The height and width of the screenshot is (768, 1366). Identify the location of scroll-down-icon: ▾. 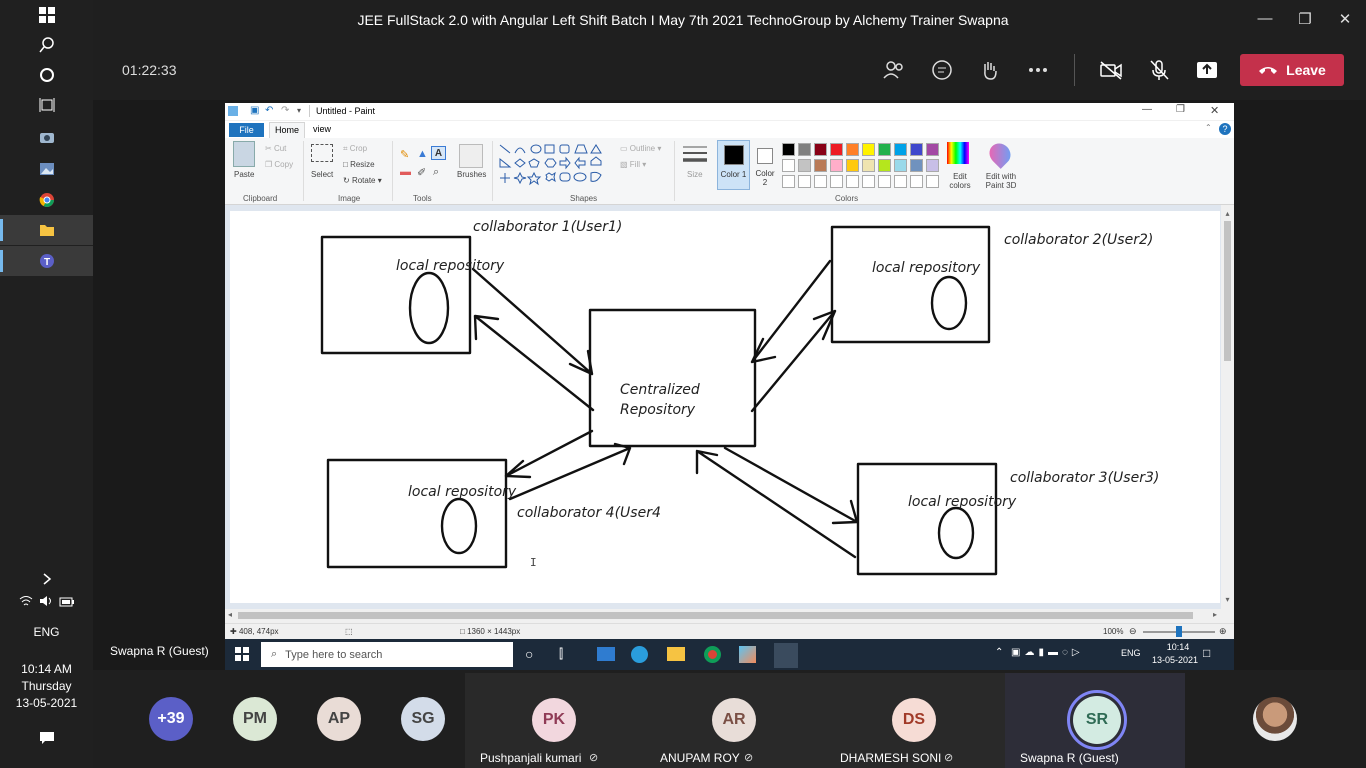
(1227, 599).